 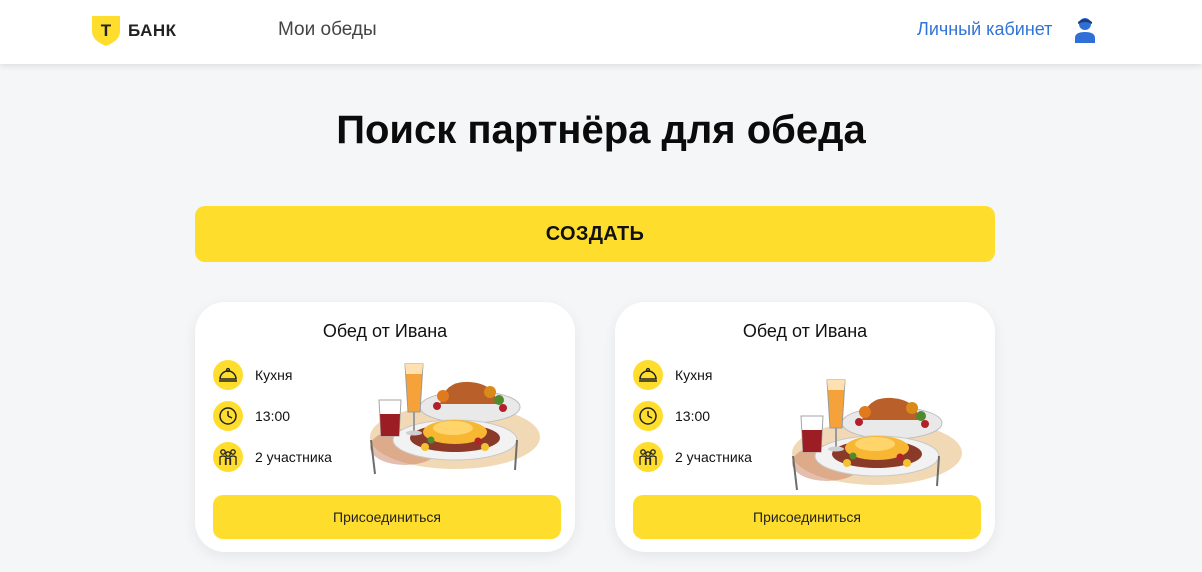 I want to click on t-bank-shield-icon: Т, so click(x=106, y=31).